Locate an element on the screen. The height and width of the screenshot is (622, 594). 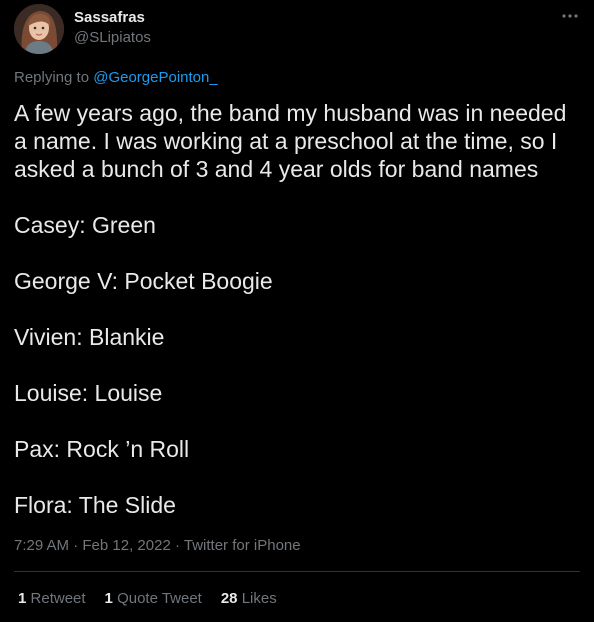
ellipsis-icon is located at coordinates (570, 16).